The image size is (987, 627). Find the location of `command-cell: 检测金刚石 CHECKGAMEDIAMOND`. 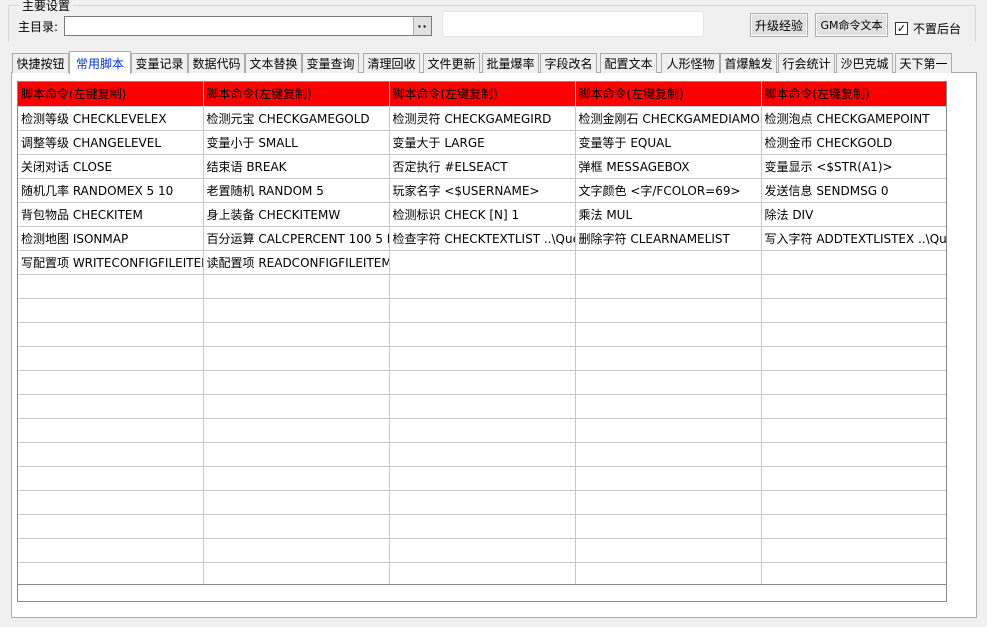

command-cell: 检测金刚石 CHECKGAMEDIAMOND is located at coordinates (668, 118).